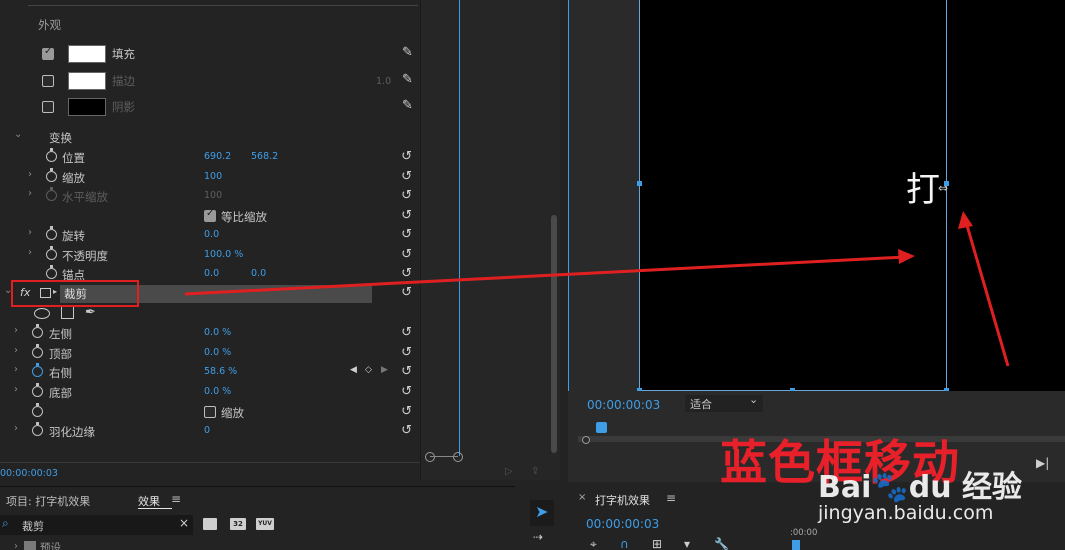  I want to click on arrow-to-text, so click(987, 294).